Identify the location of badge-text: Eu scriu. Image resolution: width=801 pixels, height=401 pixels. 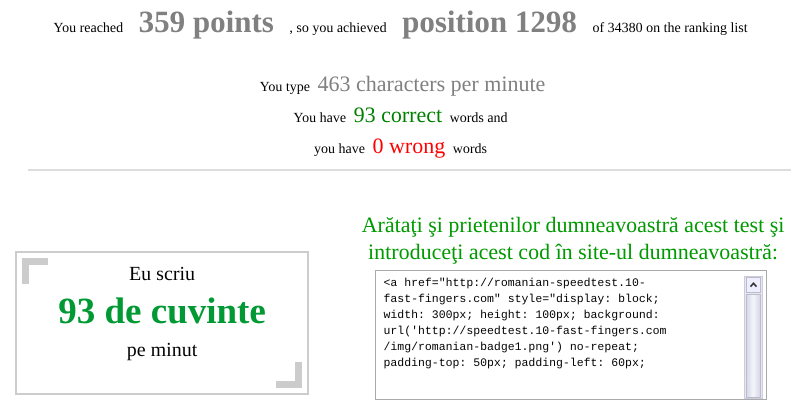
(162, 274).